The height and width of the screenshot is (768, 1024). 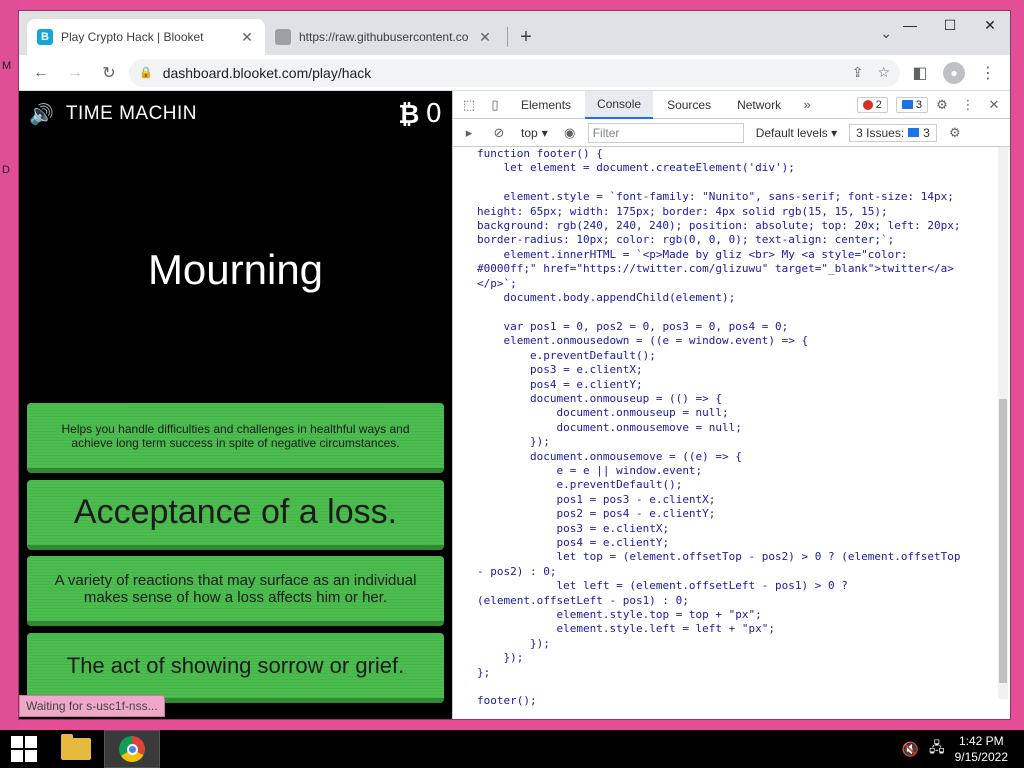 I want to click on answer-option-4: The act of showing sorrow or grief., so click(x=235, y=668).